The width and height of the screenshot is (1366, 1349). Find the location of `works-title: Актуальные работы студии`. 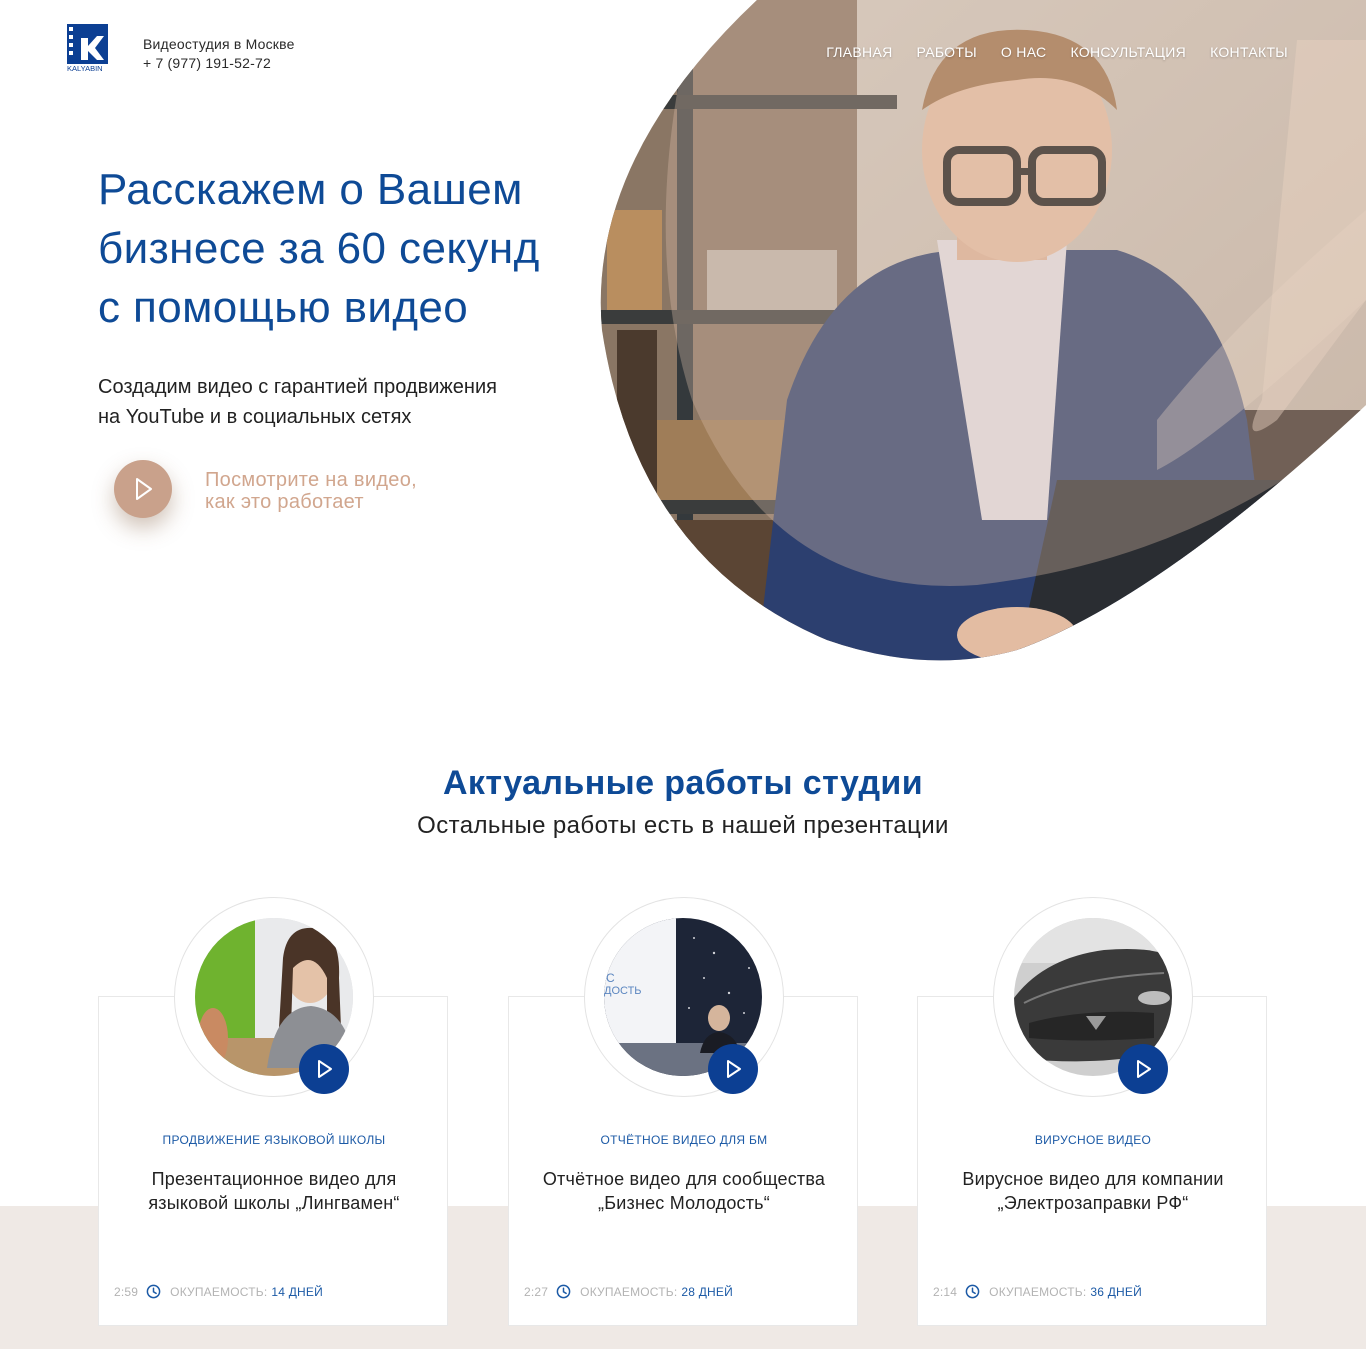

works-title: Актуальные работы студии is located at coordinates (683, 783).